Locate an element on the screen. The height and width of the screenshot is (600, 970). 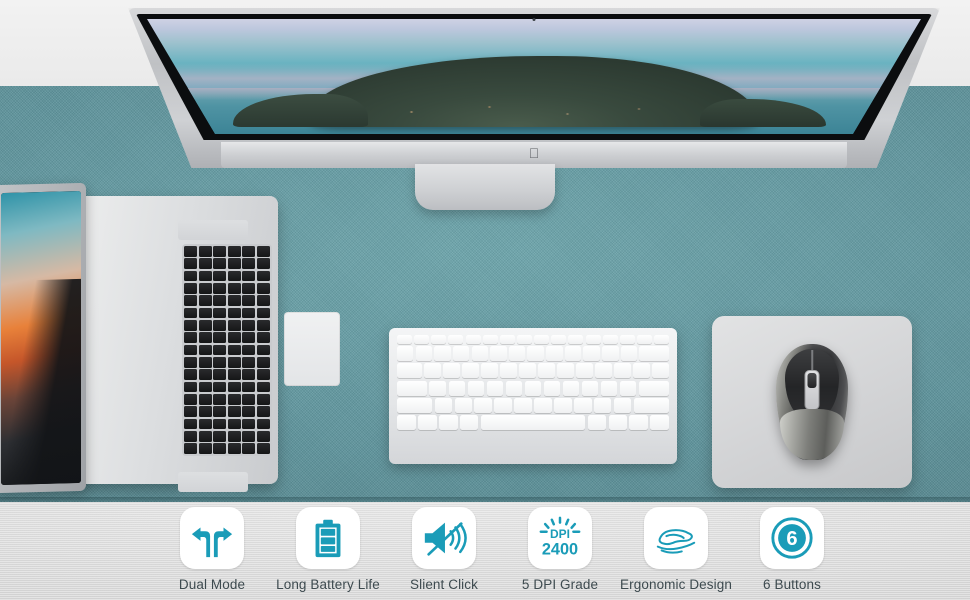
svg-text: DPI is located at coordinates (560, 534).